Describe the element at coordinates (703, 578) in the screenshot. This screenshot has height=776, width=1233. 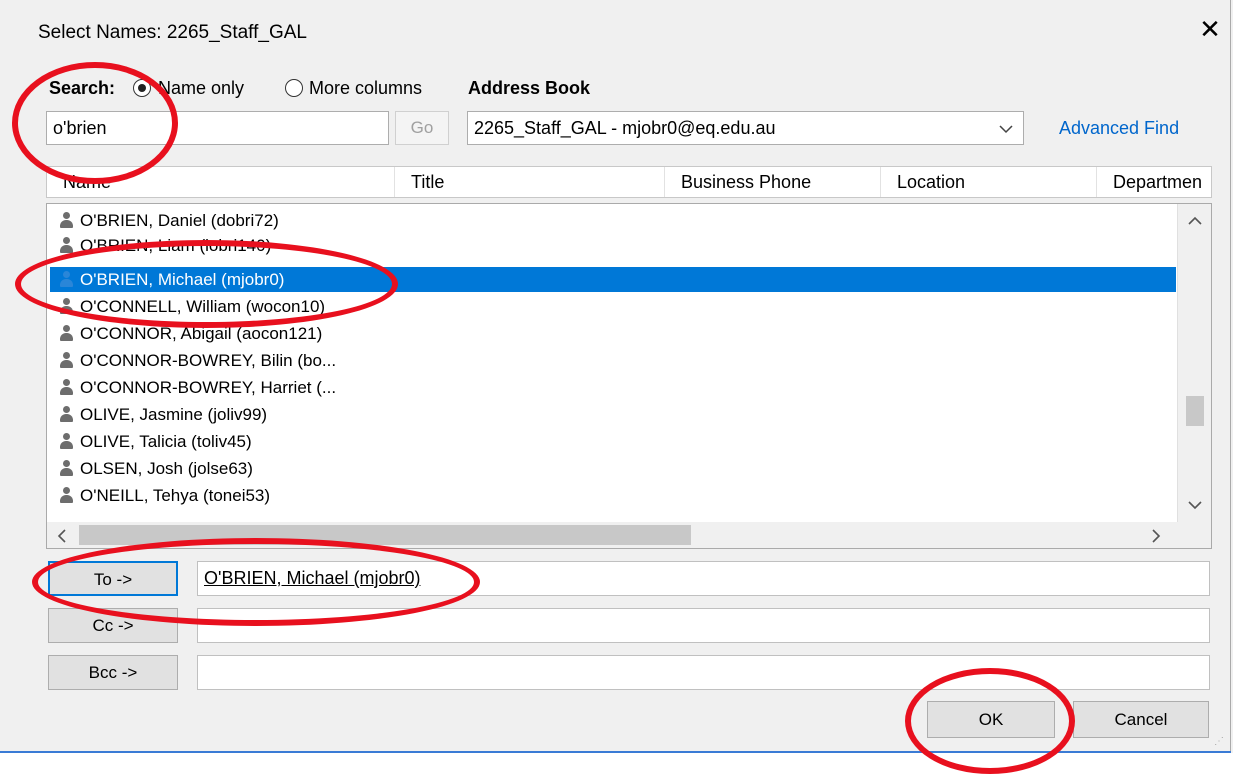
I see `to-field: O'BRIEN, Michael (mjobr0)` at that location.